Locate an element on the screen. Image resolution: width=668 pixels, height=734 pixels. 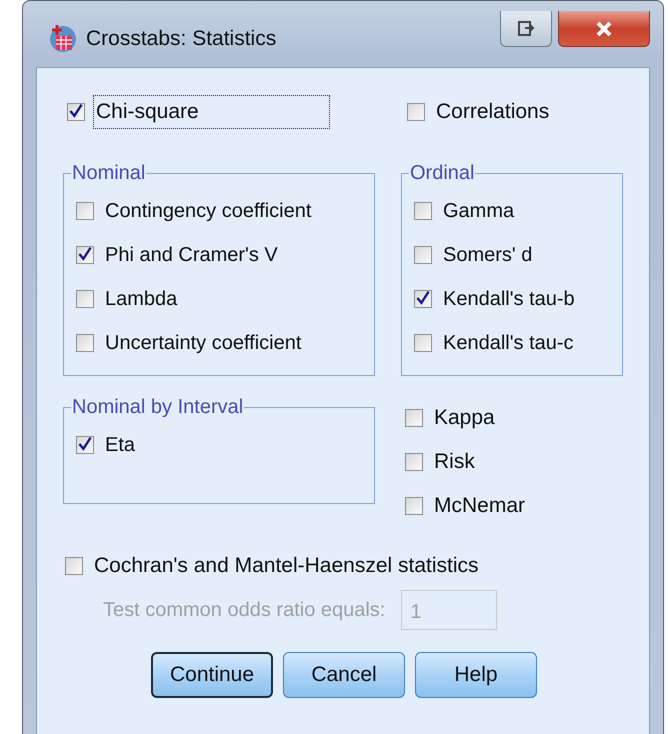
checkbox-label: Gamma is located at coordinates (479, 211).